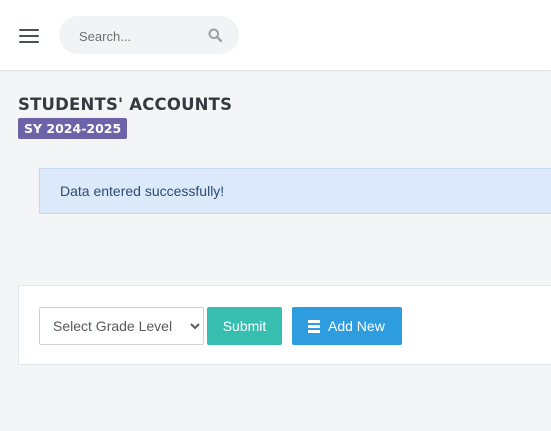  What do you see at coordinates (215, 35) in the screenshot?
I see `search-icon` at bounding box center [215, 35].